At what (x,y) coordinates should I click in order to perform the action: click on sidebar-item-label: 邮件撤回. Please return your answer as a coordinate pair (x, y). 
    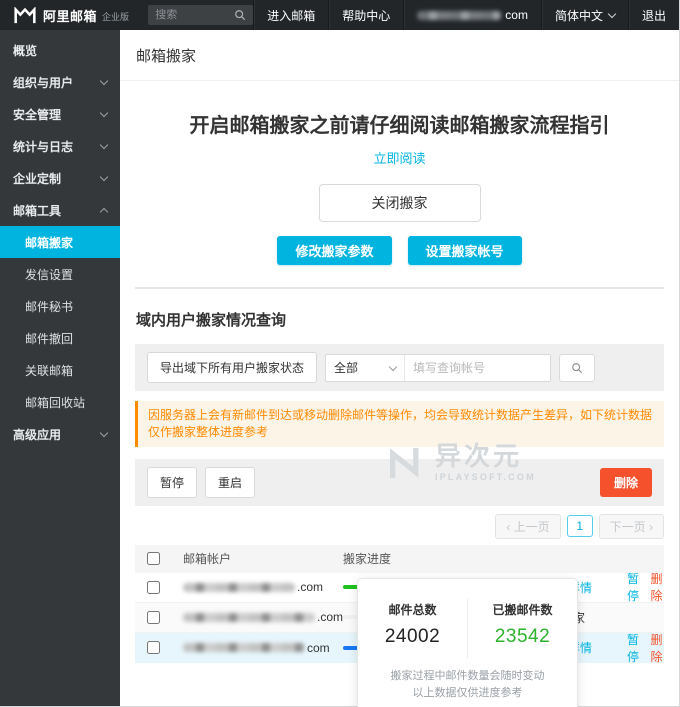
    Looking at the image, I should click on (49, 338).